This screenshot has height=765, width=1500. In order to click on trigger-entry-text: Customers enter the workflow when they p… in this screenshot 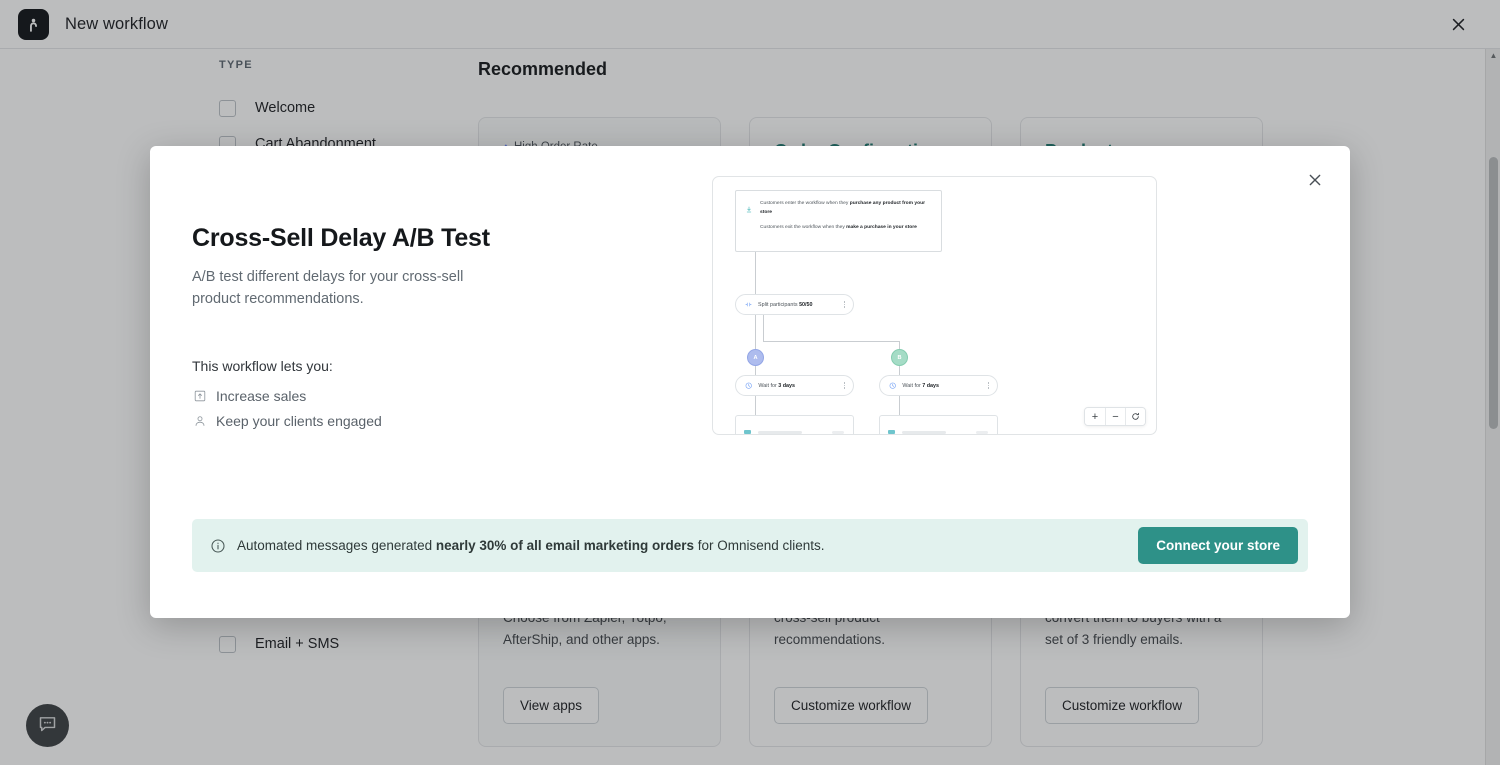, I will do `click(842, 208)`.